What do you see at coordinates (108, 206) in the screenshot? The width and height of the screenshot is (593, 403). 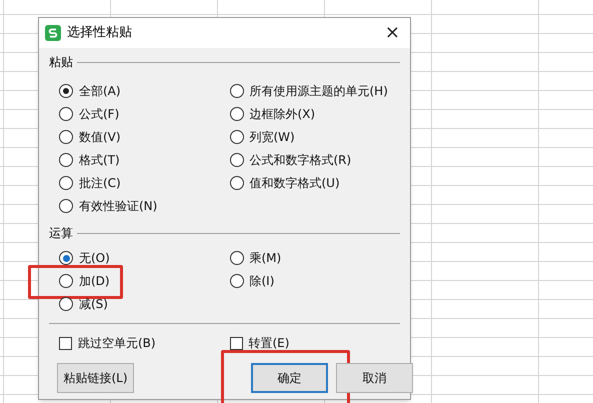 I see `radio-button: 有效性验证(N)` at bounding box center [108, 206].